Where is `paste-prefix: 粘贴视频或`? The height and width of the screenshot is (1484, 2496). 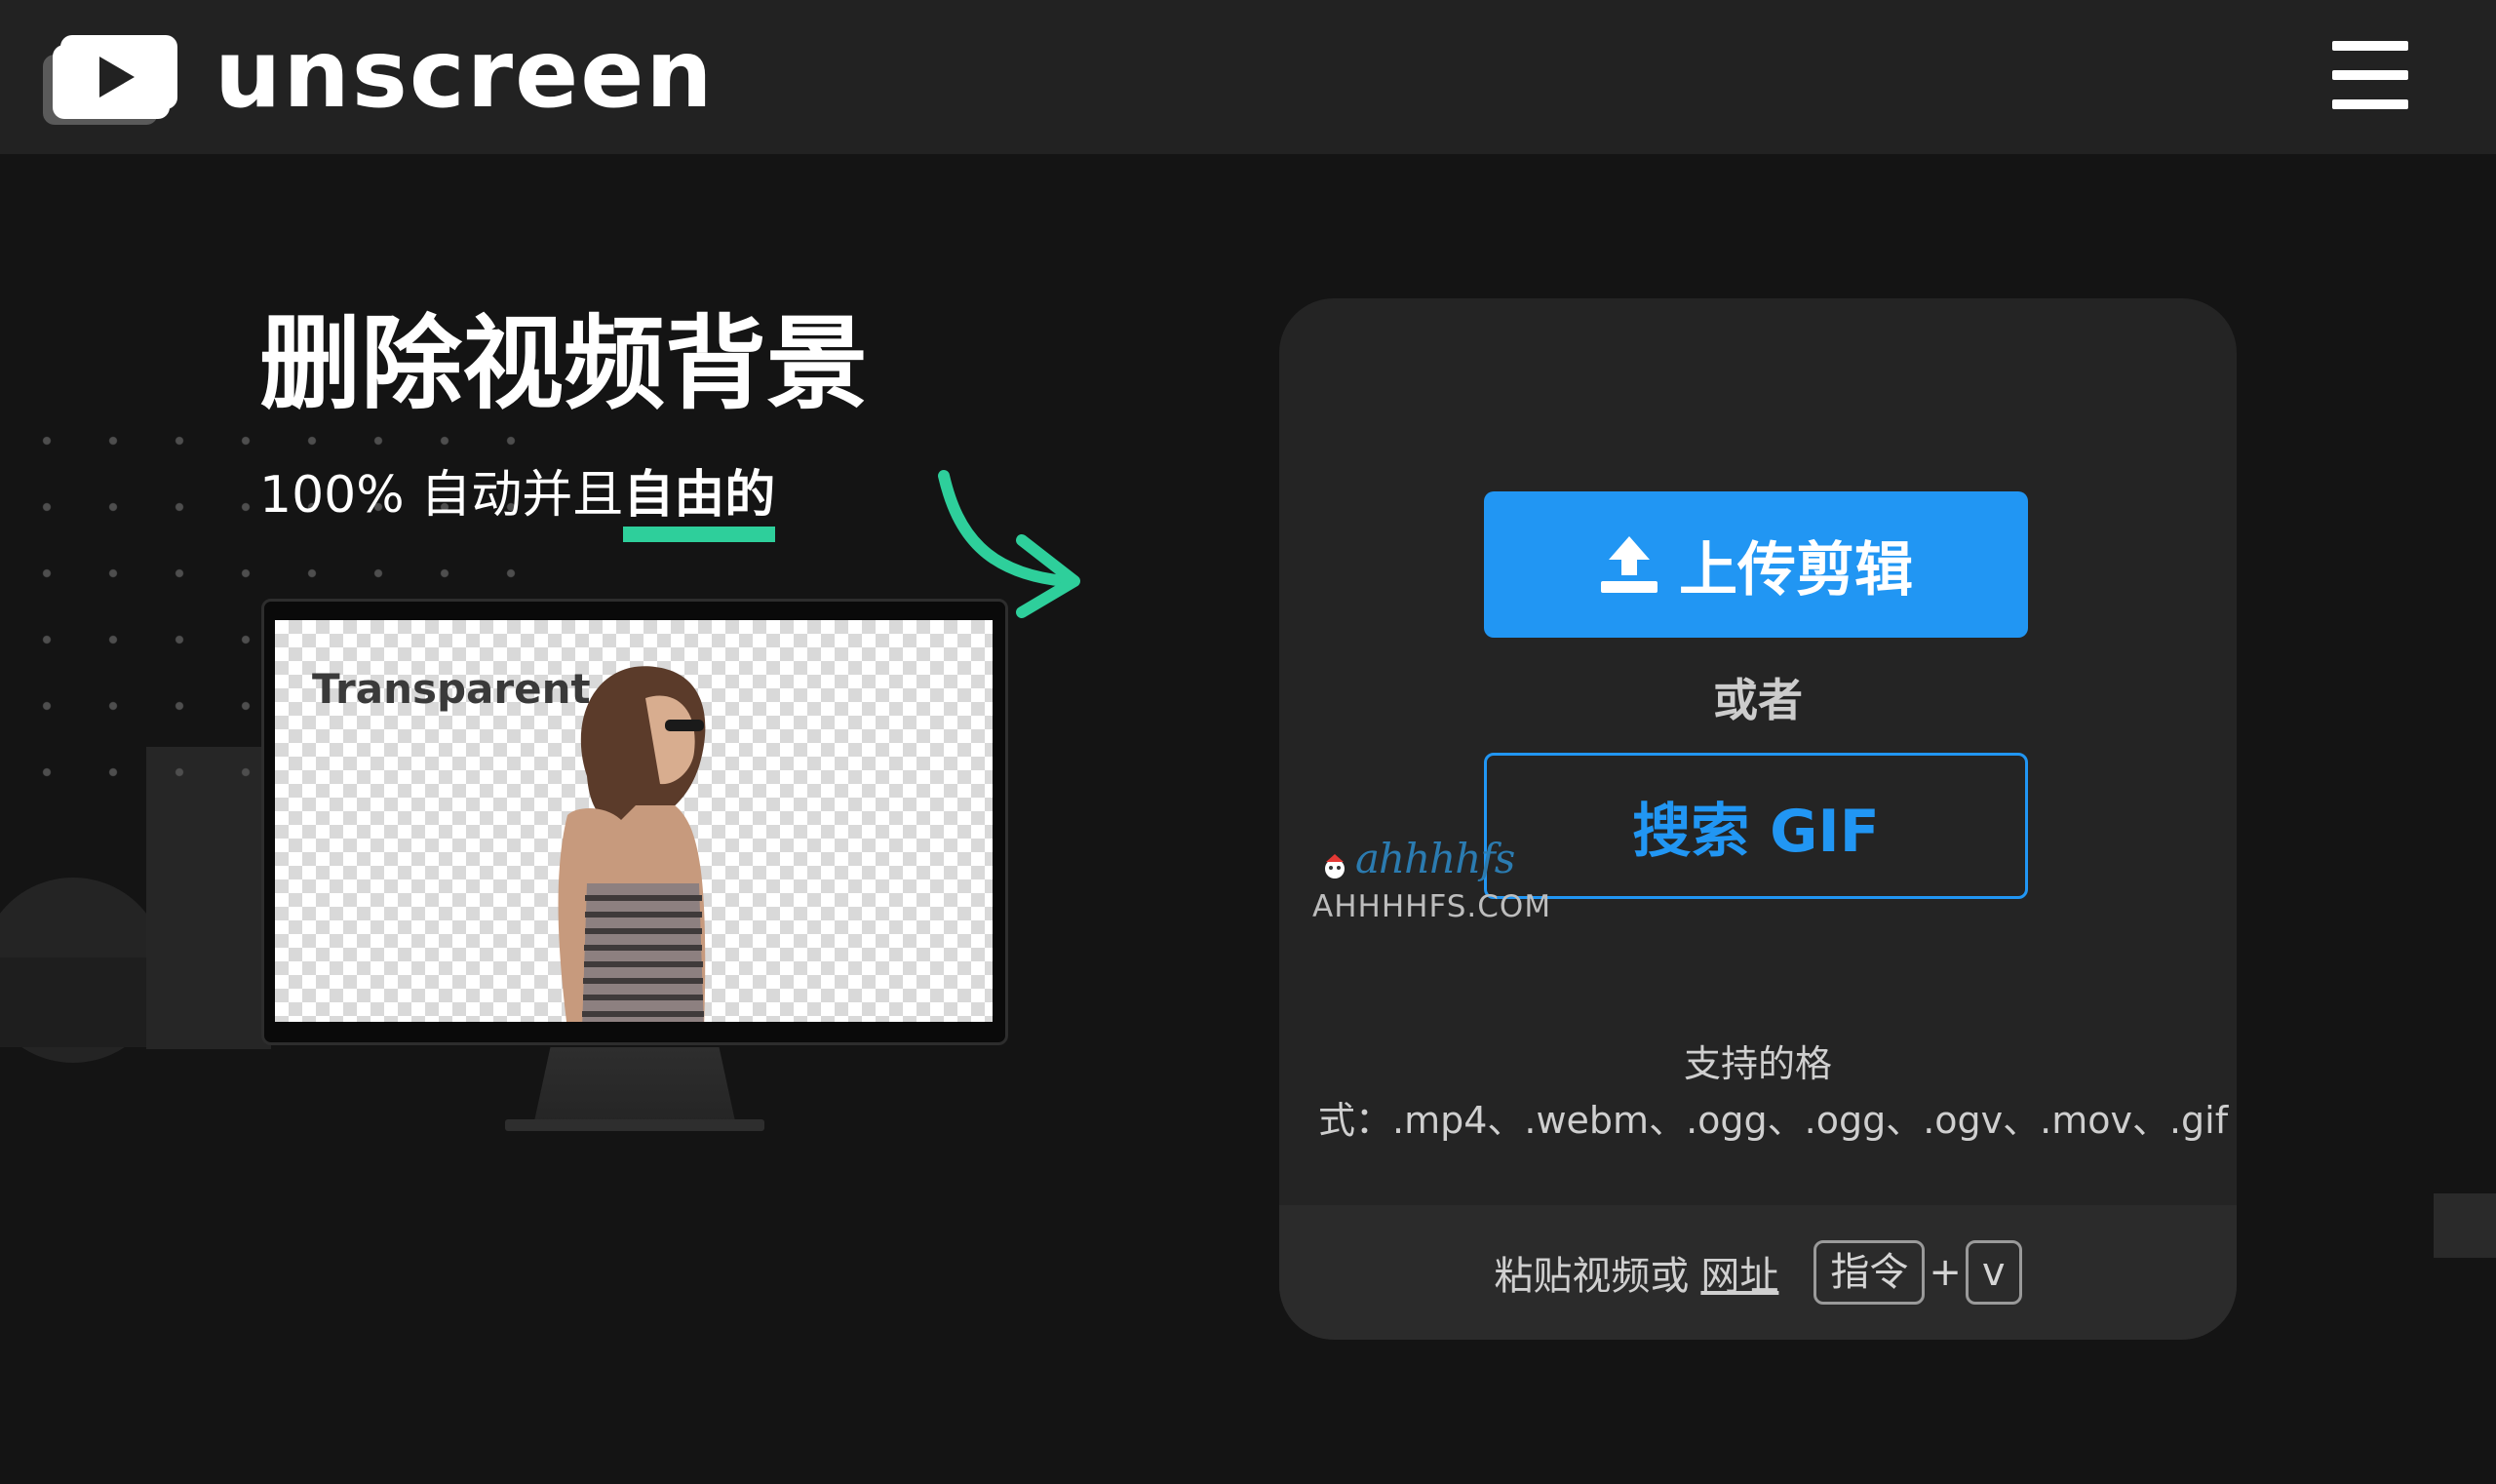
paste-prefix: 粘贴视频或 is located at coordinates (1592, 1276).